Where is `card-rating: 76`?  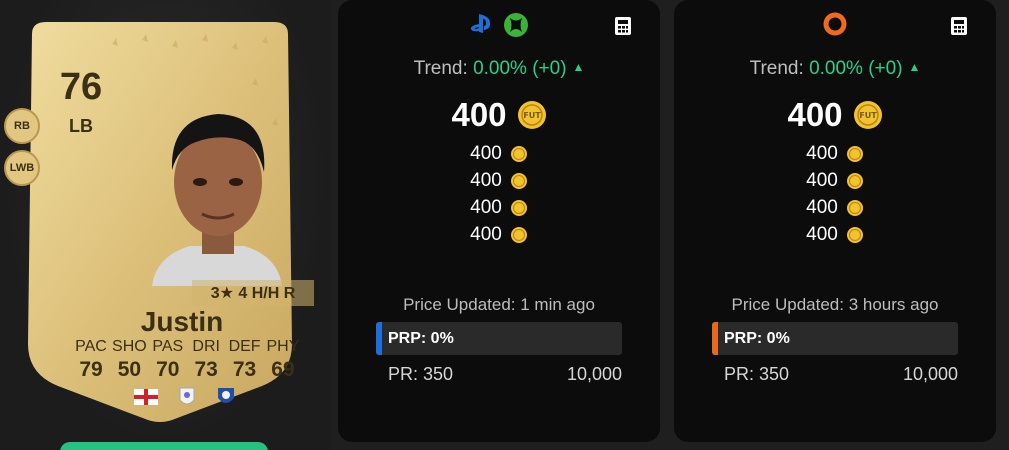
card-rating: 76 is located at coordinates (81, 87).